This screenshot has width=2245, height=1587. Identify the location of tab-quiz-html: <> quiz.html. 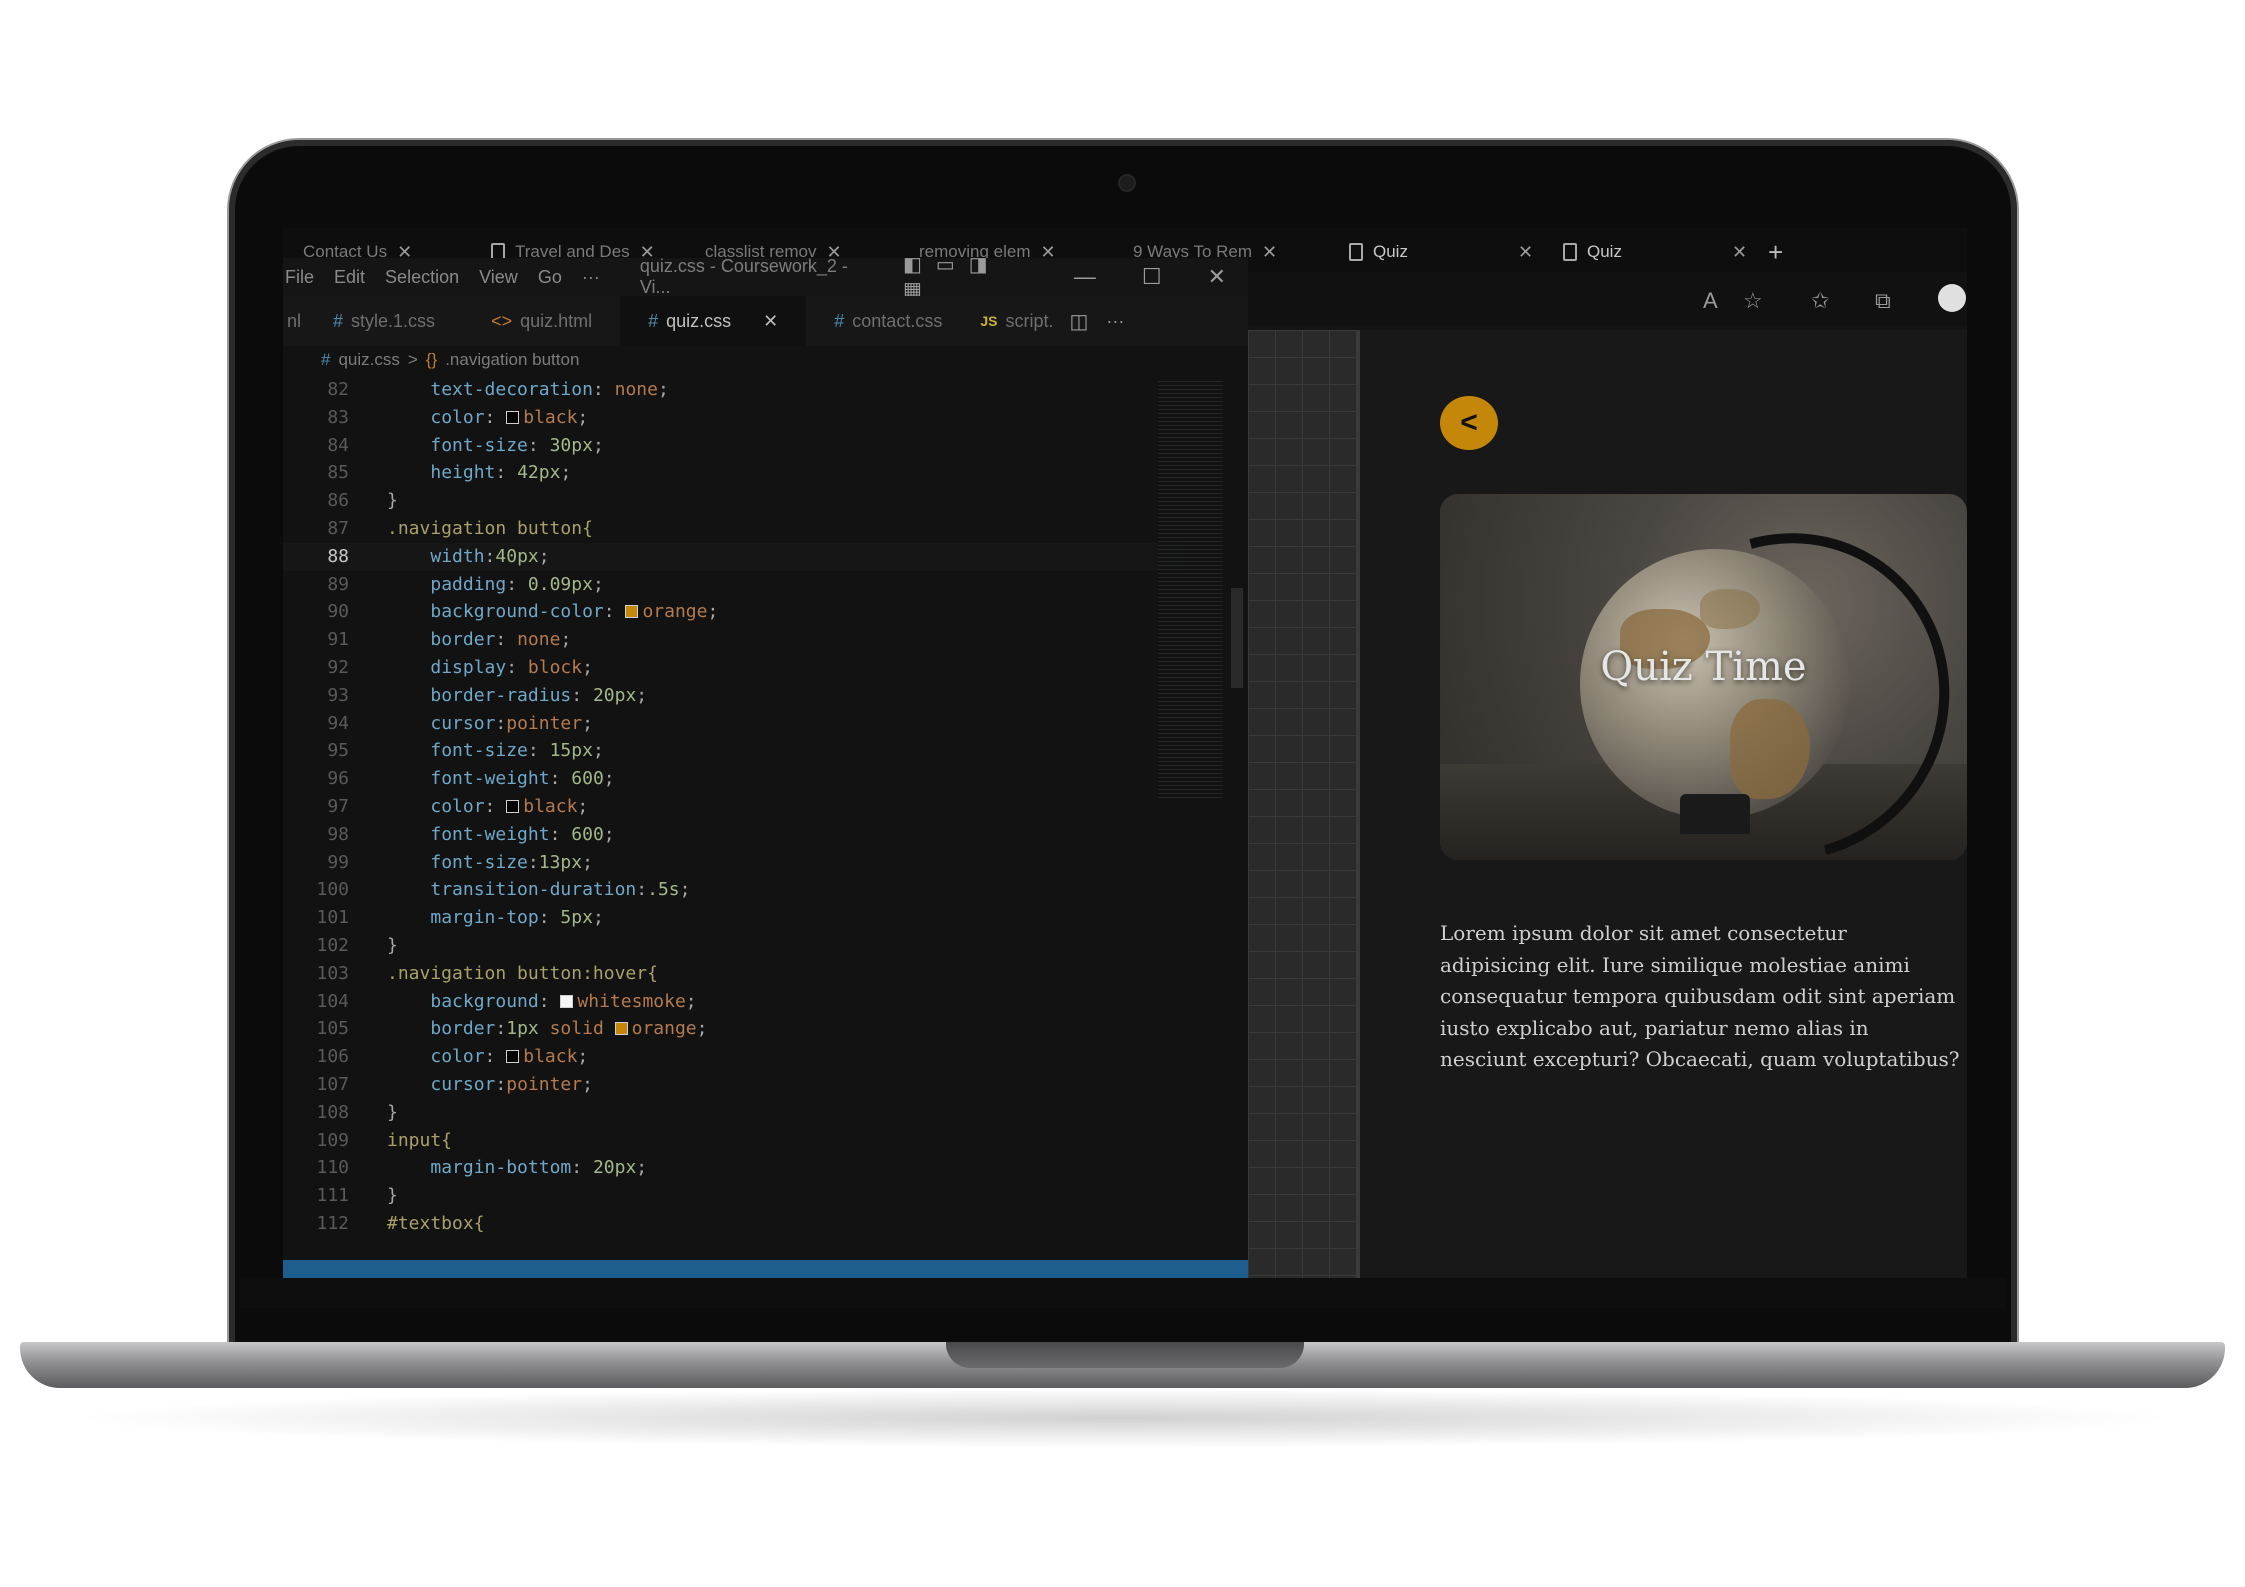
(541, 321).